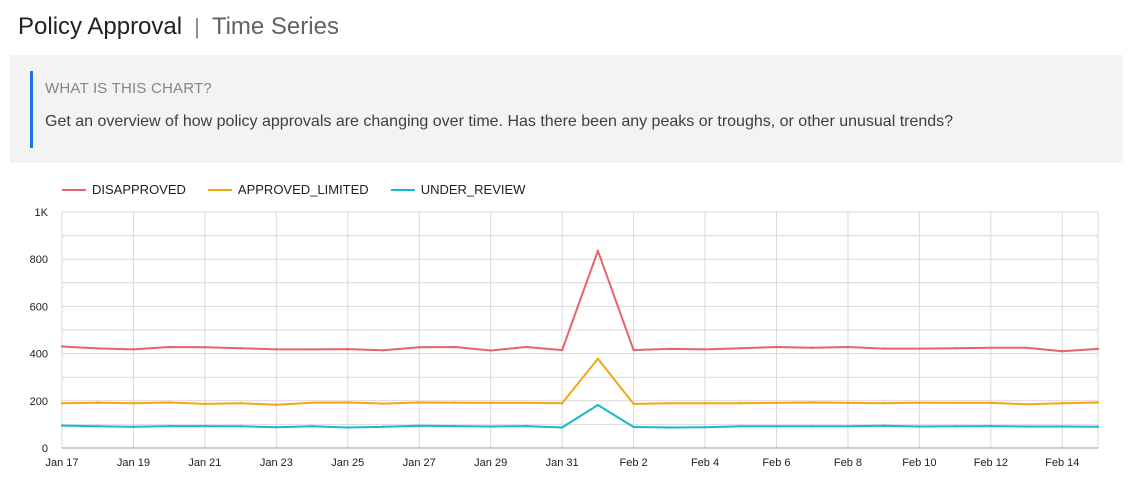 The height and width of the screenshot is (482, 1137). Describe the element at coordinates (1062, 463) in the screenshot. I see `x-tick-label: Feb 14` at that location.